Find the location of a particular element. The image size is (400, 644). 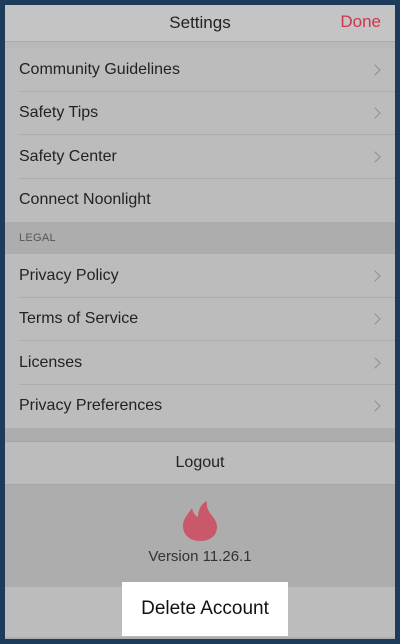

row-privacy-preferences: Privacy Preferences is located at coordinates (200, 407).